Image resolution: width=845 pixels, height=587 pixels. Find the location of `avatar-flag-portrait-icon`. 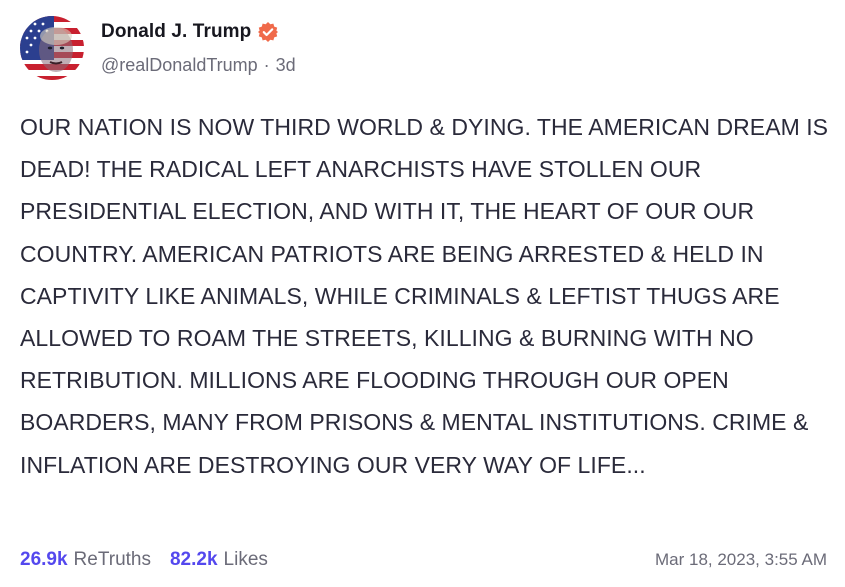

avatar-flag-portrait-icon is located at coordinates (52, 48).